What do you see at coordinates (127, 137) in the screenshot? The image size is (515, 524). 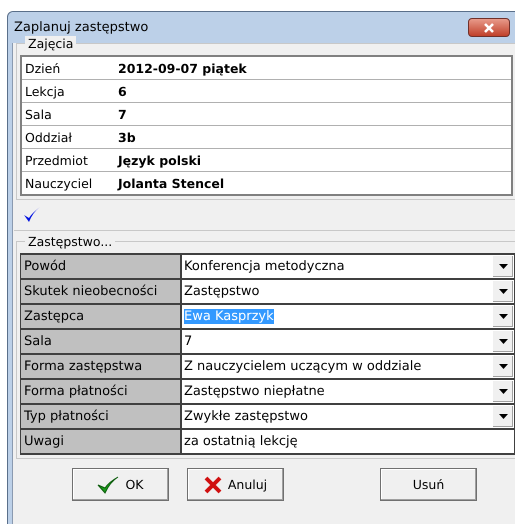 I see `field-value: 3b` at bounding box center [127, 137].